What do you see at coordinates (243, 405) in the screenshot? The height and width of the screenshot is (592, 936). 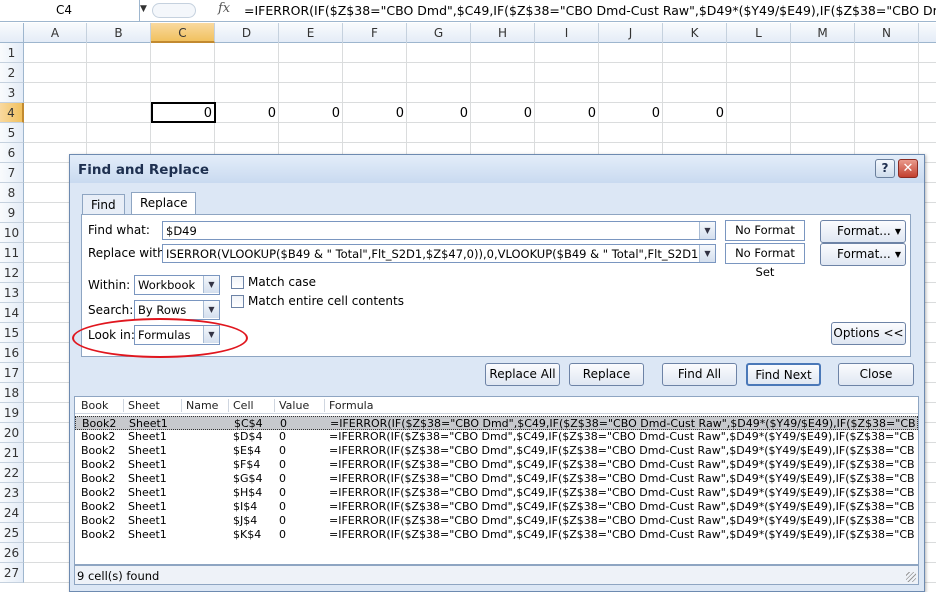 I see `results-column-cell: Cell` at bounding box center [243, 405].